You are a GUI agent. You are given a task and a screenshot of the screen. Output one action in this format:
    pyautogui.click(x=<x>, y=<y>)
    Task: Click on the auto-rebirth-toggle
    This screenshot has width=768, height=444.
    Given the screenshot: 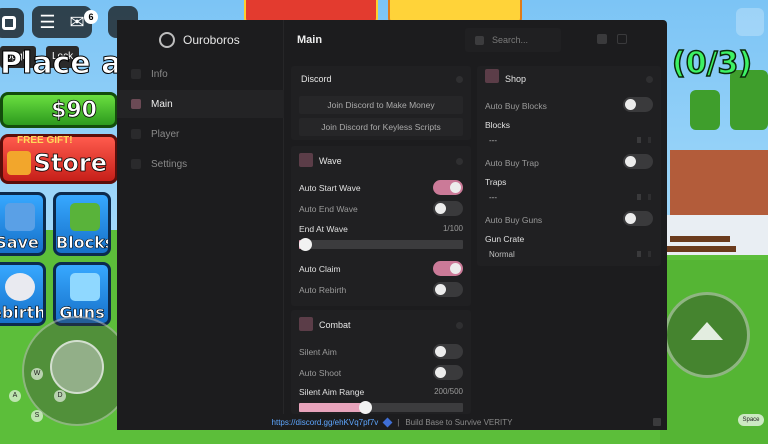 What is the action you would take?
    pyautogui.click(x=448, y=289)
    